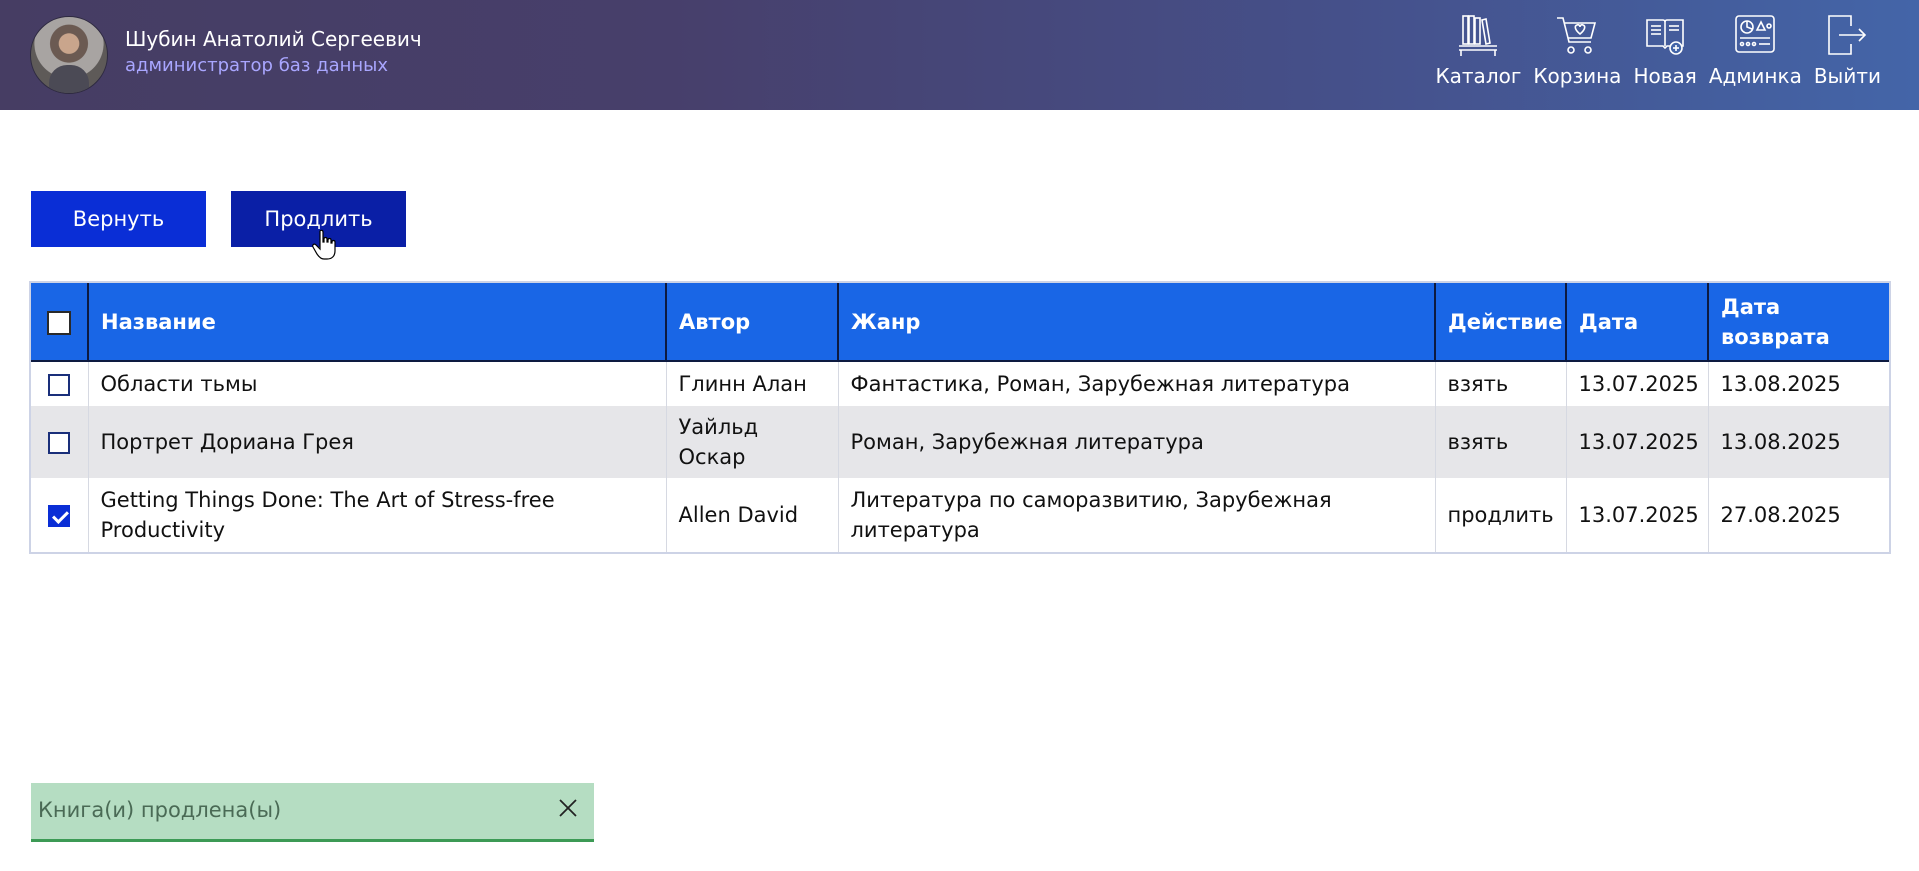 This screenshot has width=1919, height=871. I want to click on cell-author: Глинн Алан, so click(752, 383).